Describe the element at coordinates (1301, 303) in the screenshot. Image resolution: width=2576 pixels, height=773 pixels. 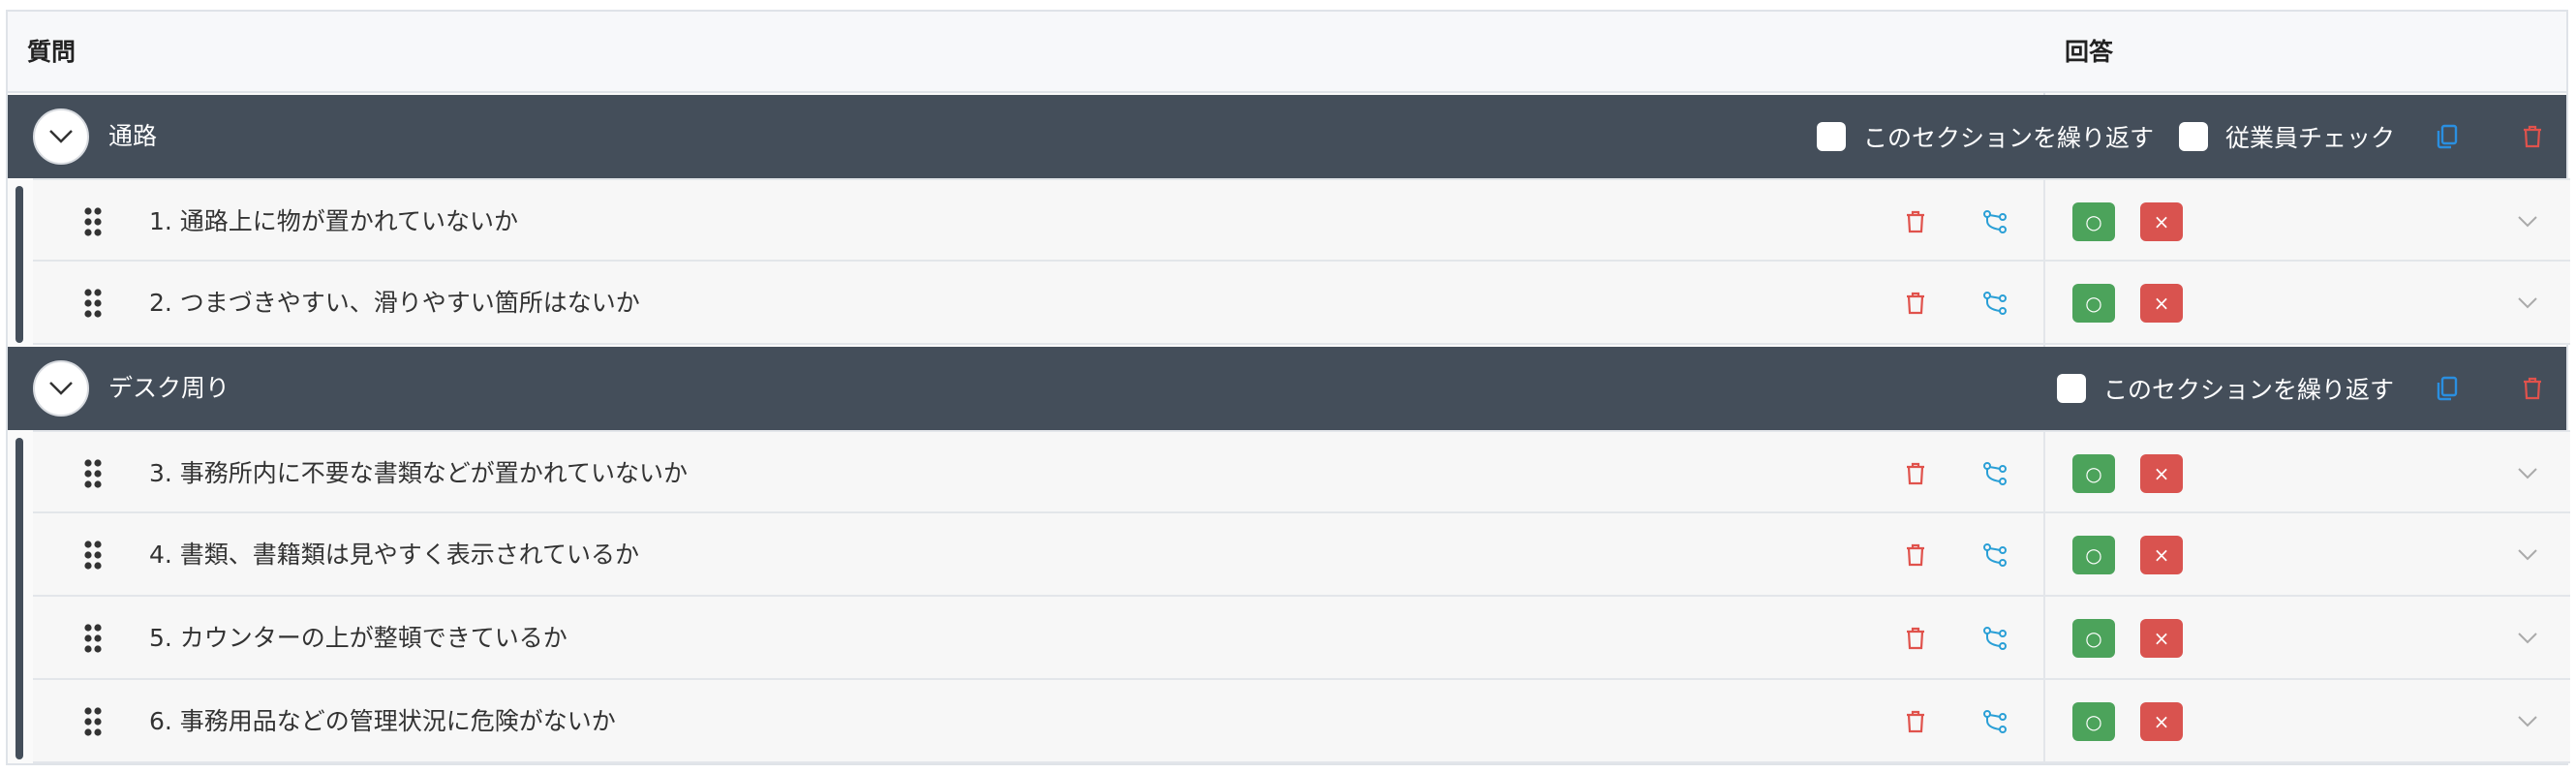
I see `question-row: 2. つまづきやすい、滑りやすい箇所はないか ○ ×` at that location.